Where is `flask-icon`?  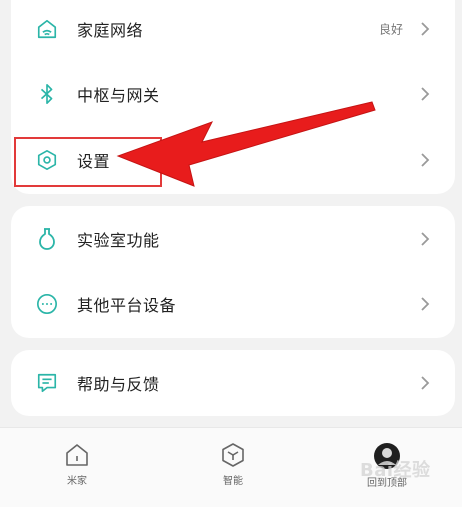
flask-icon is located at coordinates (47, 239).